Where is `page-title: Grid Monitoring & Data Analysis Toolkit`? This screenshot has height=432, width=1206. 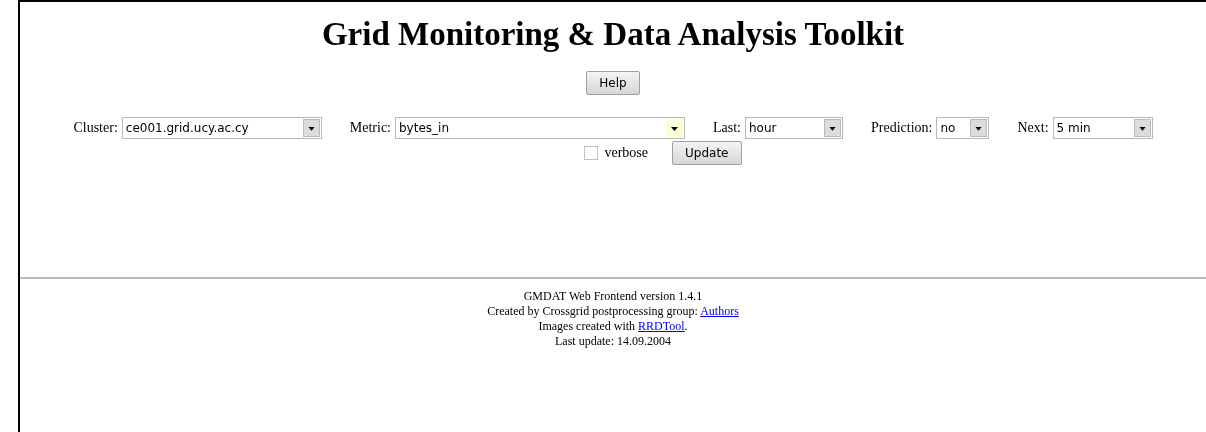 page-title: Grid Monitoring & Data Analysis Toolkit is located at coordinates (613, 34).